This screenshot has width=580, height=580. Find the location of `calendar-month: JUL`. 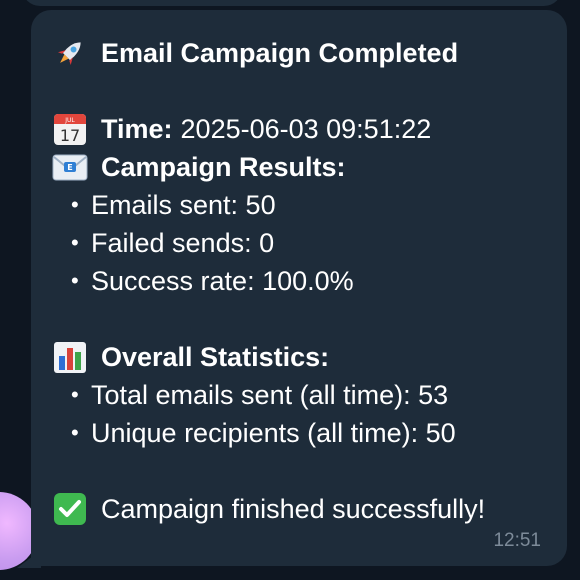

calendar-month: JUL is located at coordinates (69, 120).